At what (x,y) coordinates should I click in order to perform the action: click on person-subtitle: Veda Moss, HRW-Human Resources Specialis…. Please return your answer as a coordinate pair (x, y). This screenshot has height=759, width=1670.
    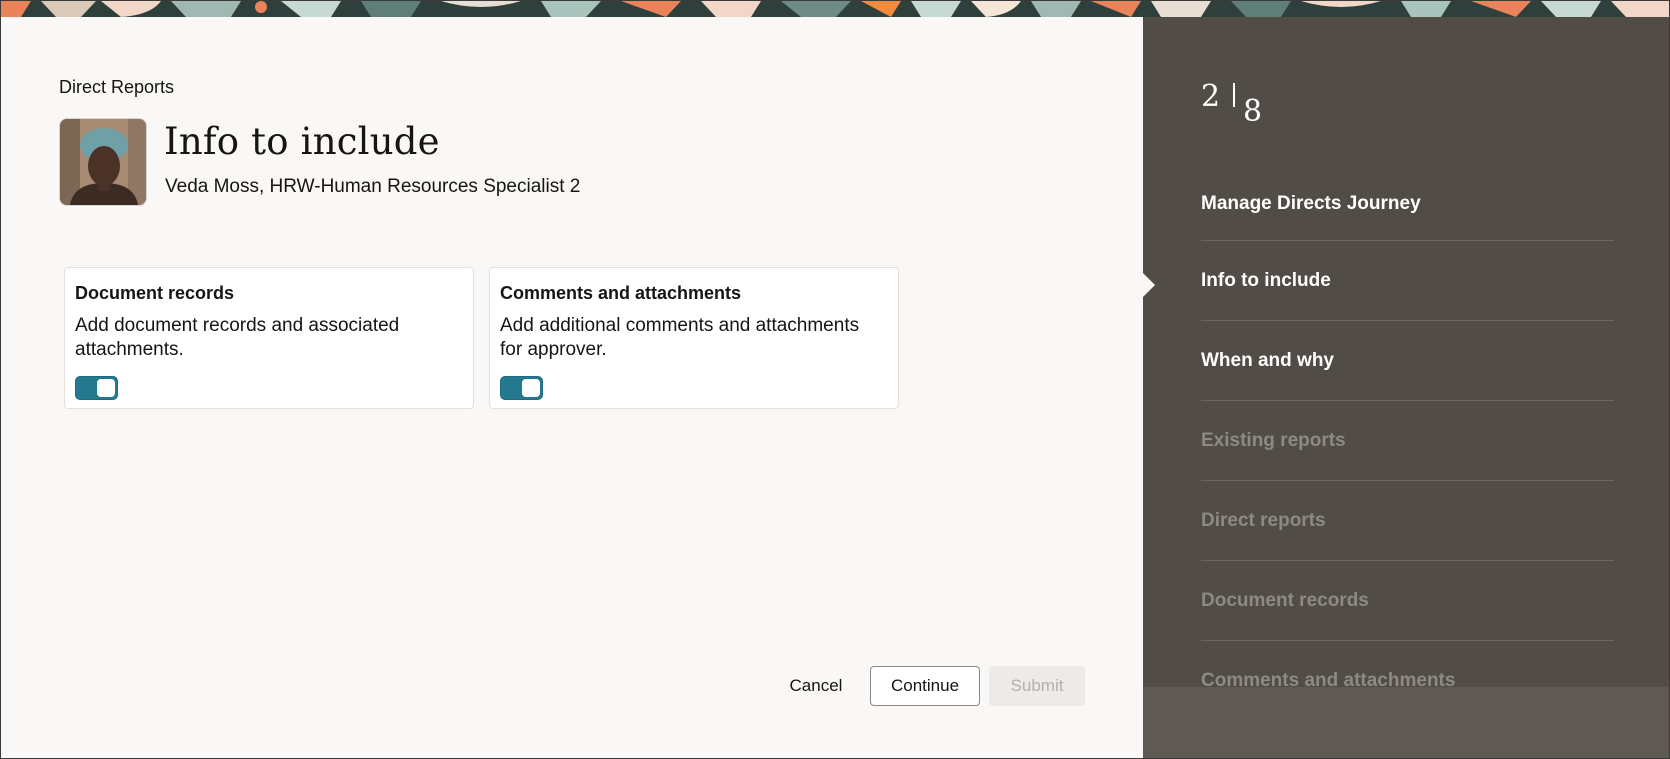
    Looking at the image, I should click on (373, 186).